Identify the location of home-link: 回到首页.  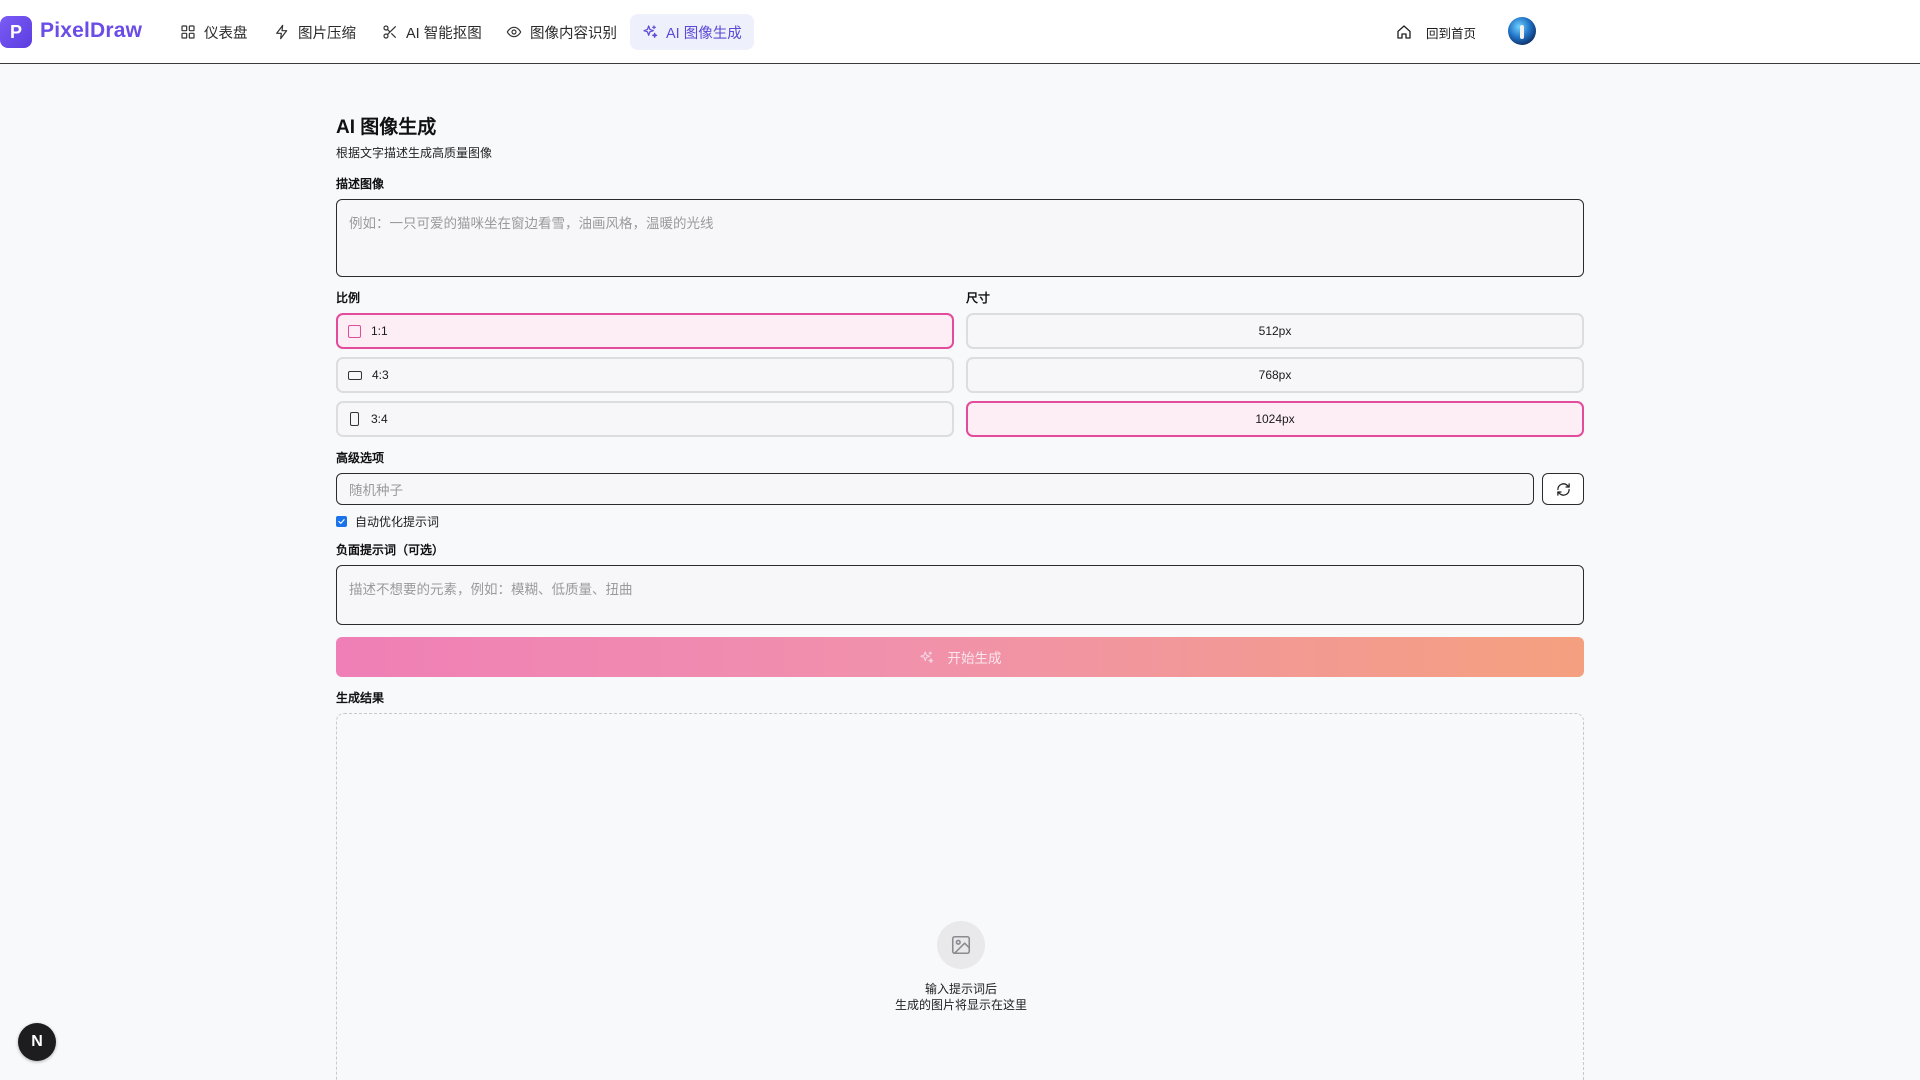
(1436, 32).